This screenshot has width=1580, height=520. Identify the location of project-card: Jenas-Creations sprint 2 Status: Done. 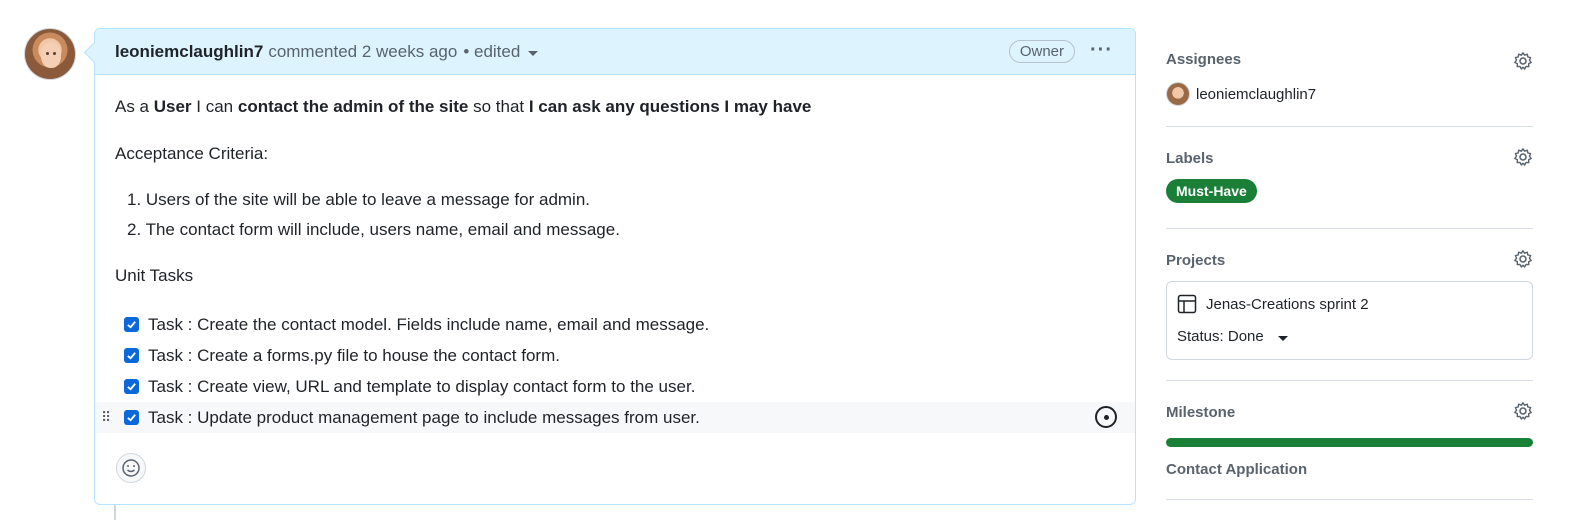
(1349, 320).